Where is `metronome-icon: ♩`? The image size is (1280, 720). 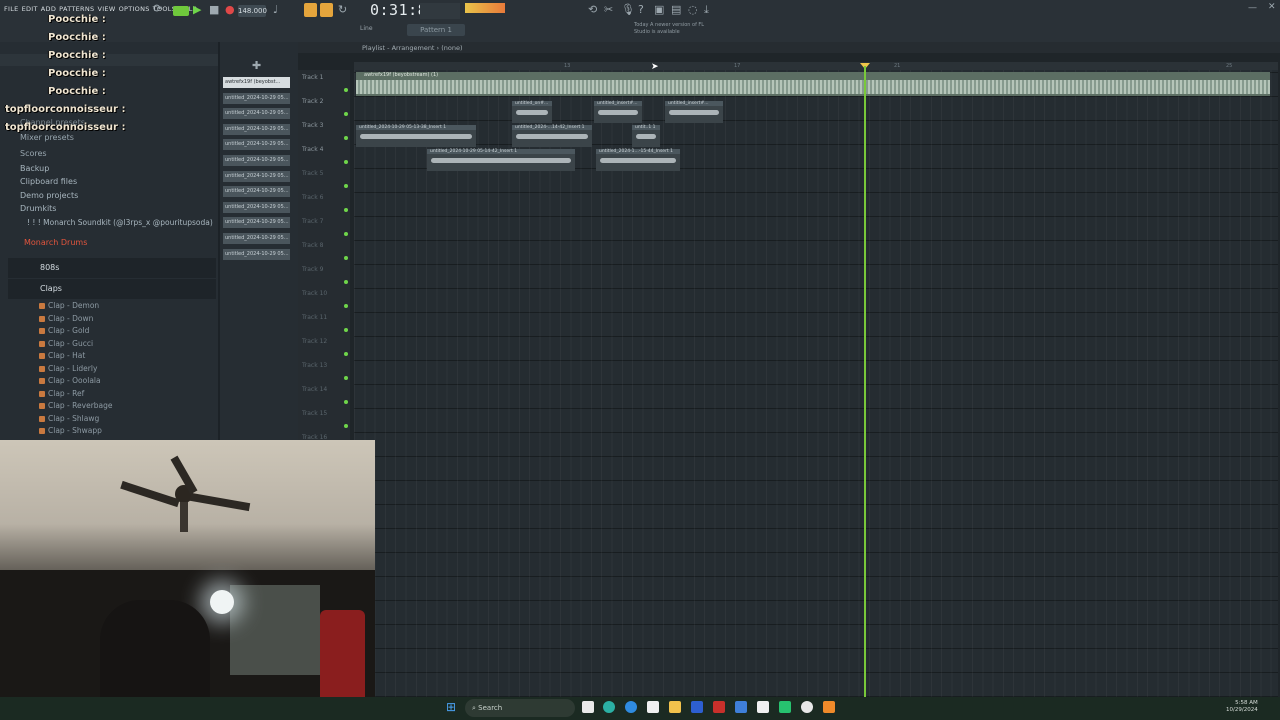 metronome-icon: ♩ is located at coordinates (275, 9).